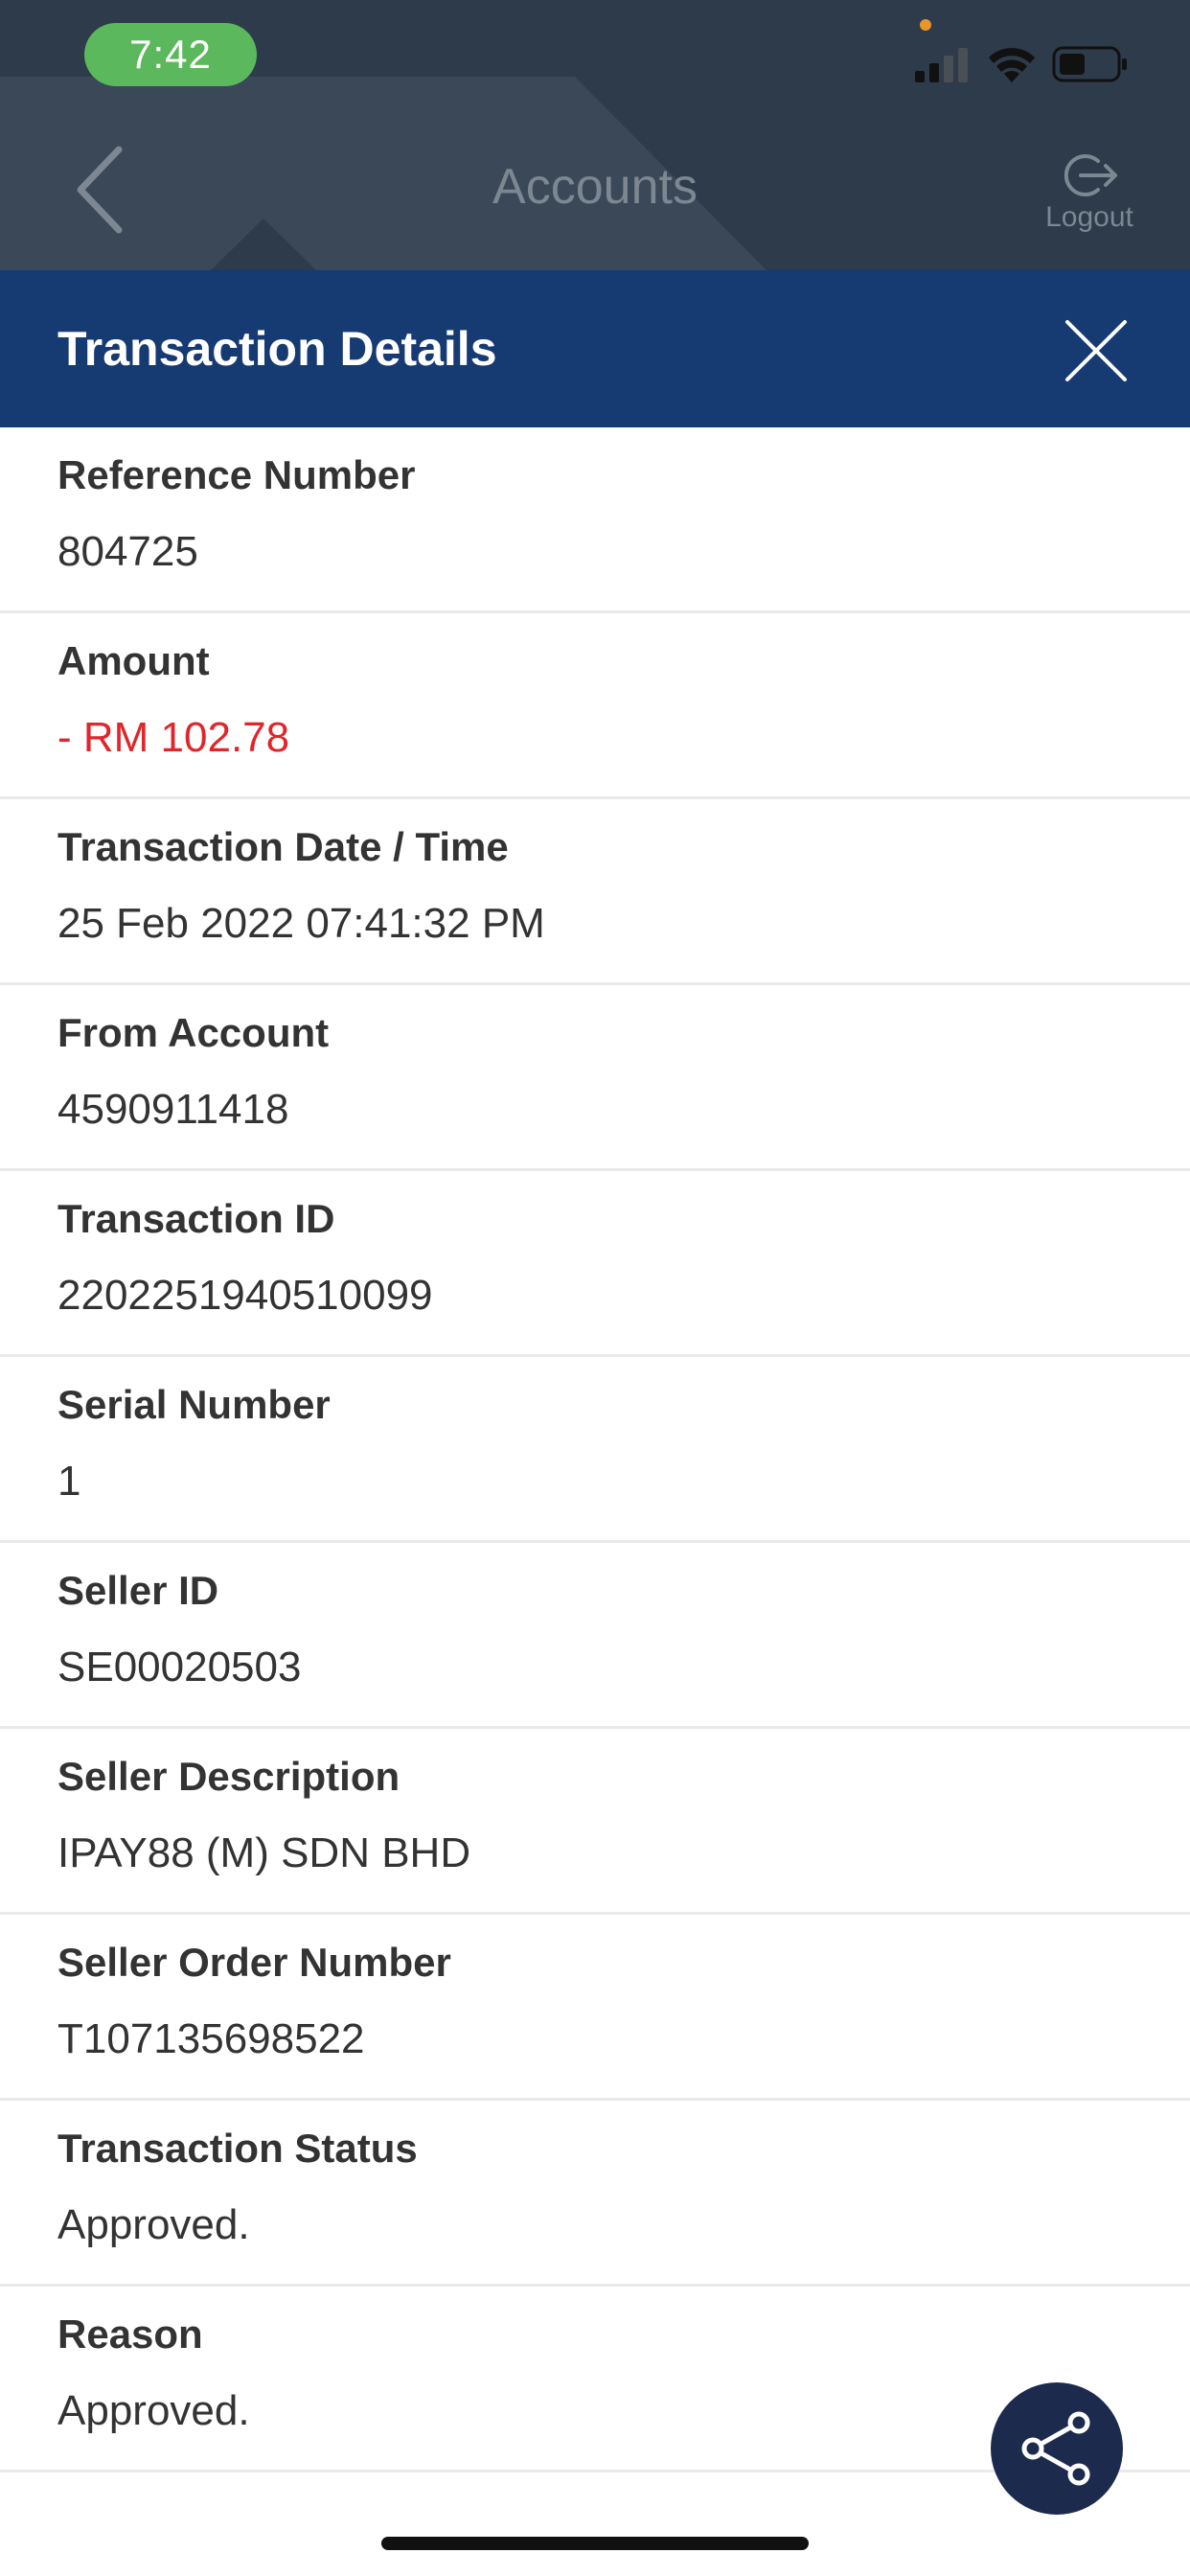  I want to click on logout-icon, so click(1091, 175).